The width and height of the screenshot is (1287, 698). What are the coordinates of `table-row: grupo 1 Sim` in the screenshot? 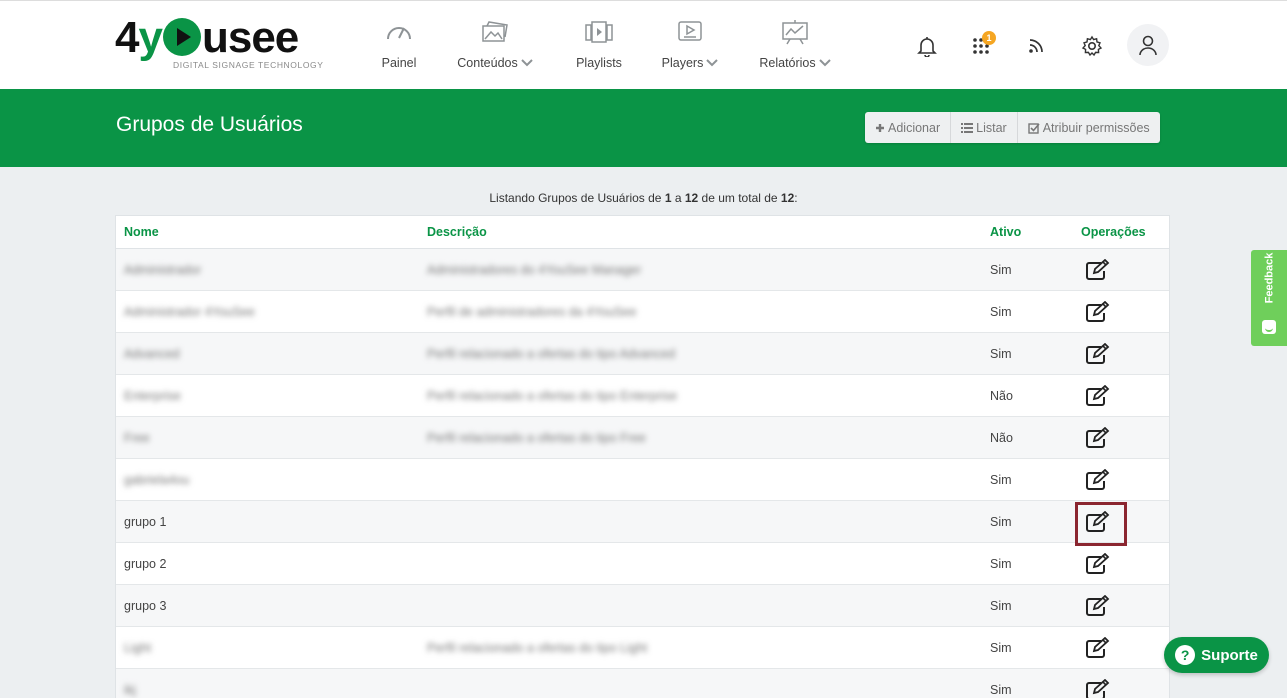 It's located at (642, 522).